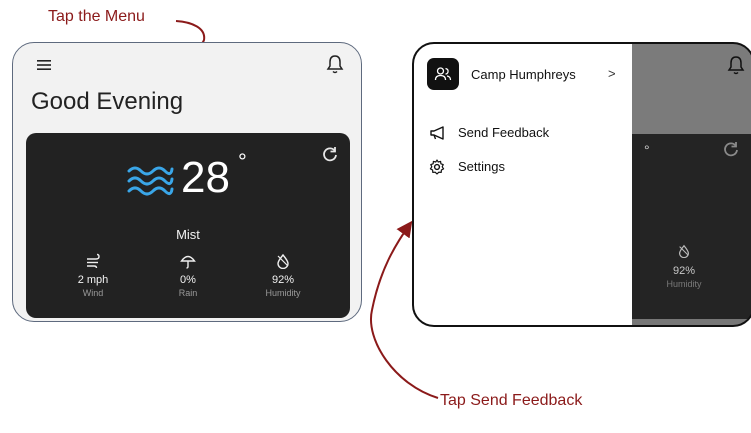 The width and height of the screenshot is (751, 433). Describe the element at coordinates (437, 133) in the screenshot. I see `megaphone-icon` at that location.